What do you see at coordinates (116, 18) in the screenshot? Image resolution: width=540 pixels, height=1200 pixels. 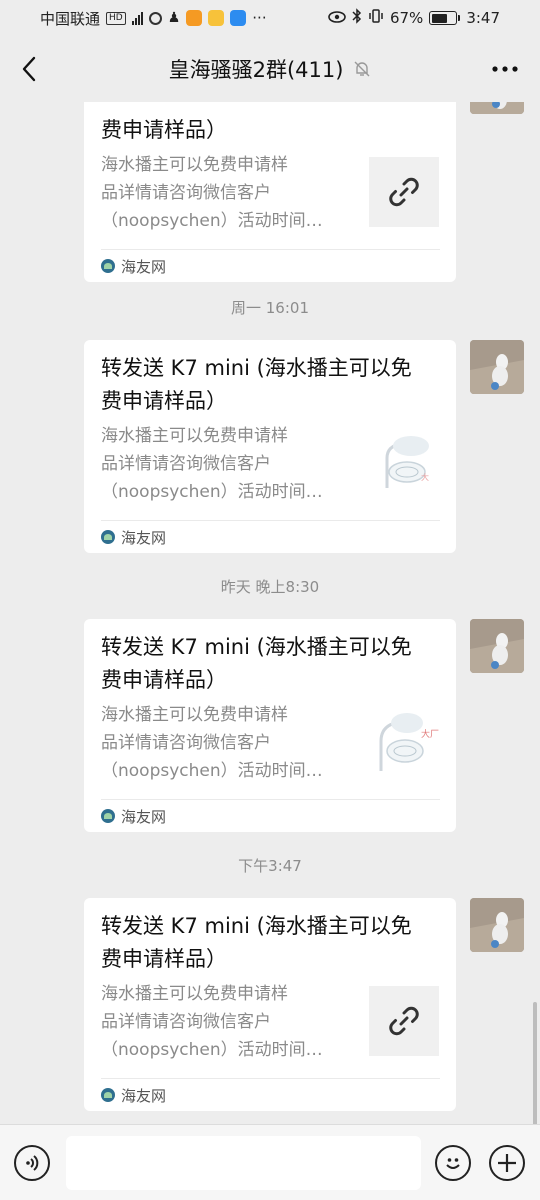 I see `hd-badge: HD` at bounding box center [116, 18].